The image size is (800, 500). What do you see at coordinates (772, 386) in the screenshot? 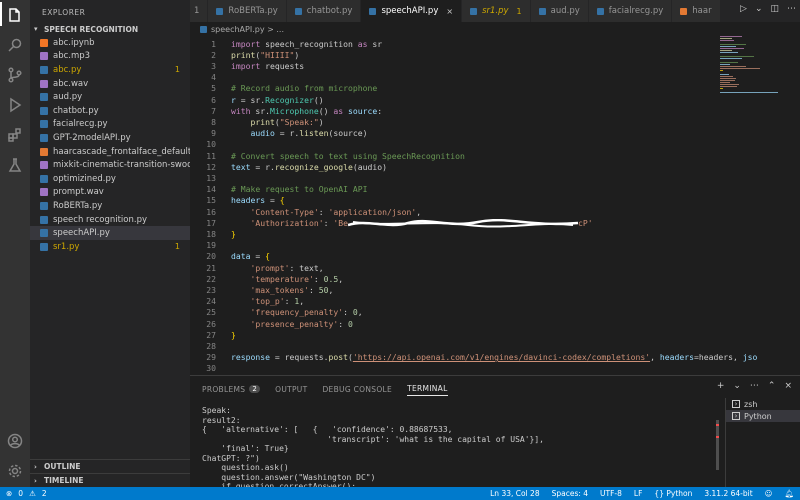
I see `maximize-icon: ⌃` at bounding box center [772, 386].